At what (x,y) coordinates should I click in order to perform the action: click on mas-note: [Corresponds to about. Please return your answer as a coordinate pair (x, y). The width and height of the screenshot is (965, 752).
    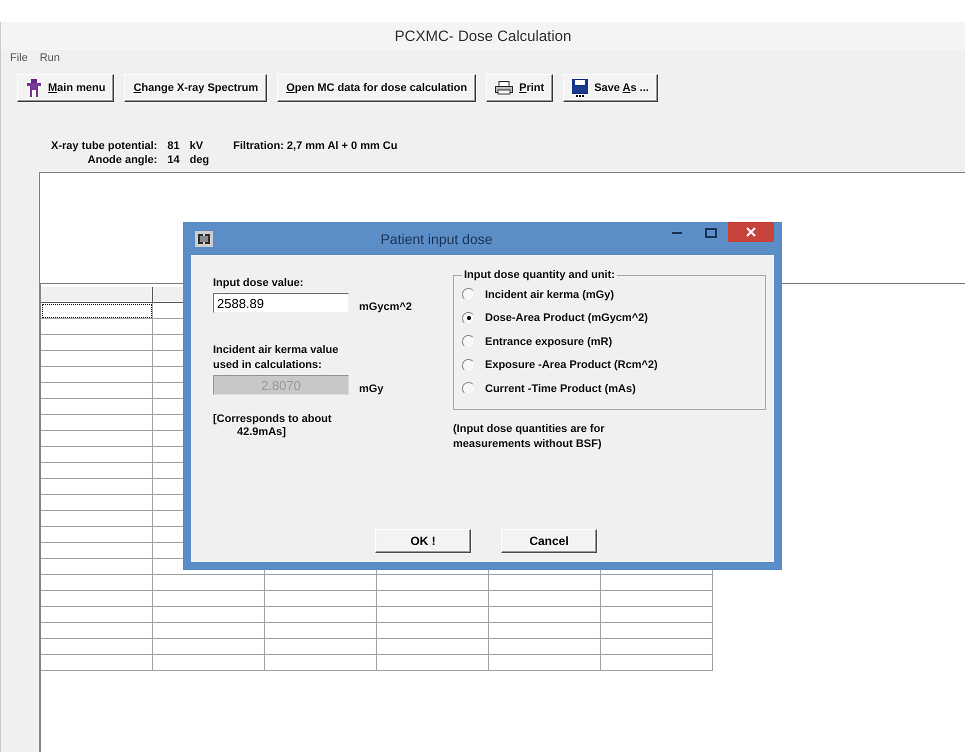
    Looking at the image, I should click on (273, 419).